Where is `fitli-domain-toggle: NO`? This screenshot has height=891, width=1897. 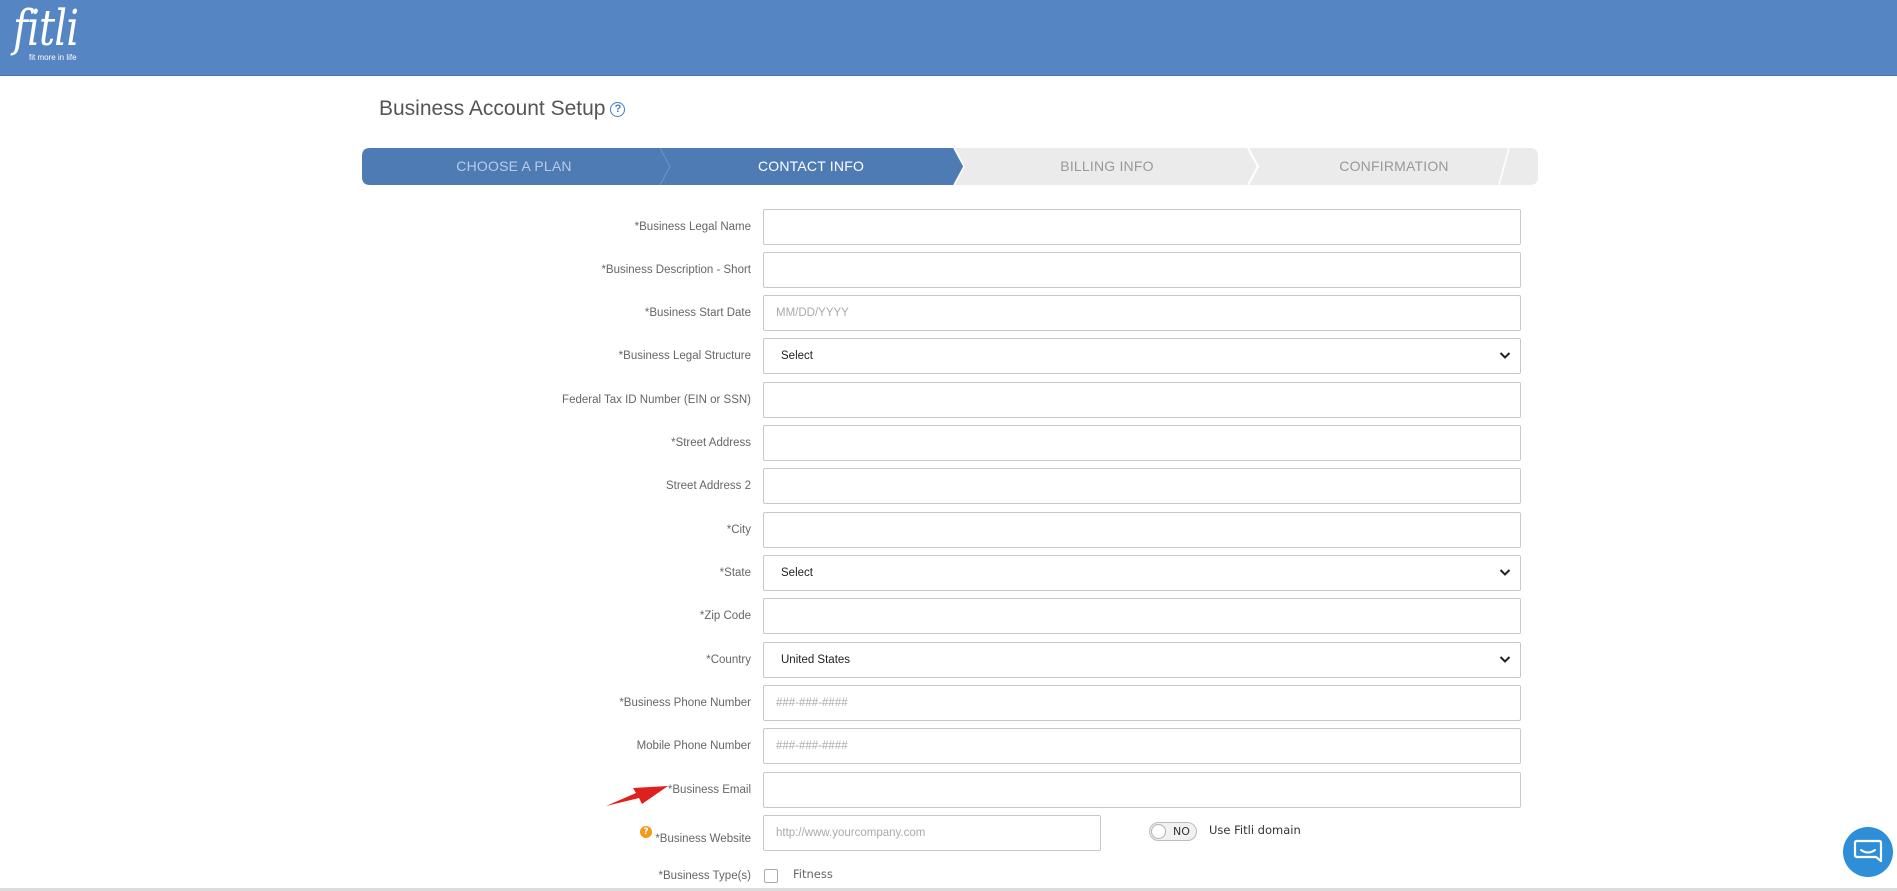 fitli-domain-toggle: NO is located at coordinates (1173, 831).